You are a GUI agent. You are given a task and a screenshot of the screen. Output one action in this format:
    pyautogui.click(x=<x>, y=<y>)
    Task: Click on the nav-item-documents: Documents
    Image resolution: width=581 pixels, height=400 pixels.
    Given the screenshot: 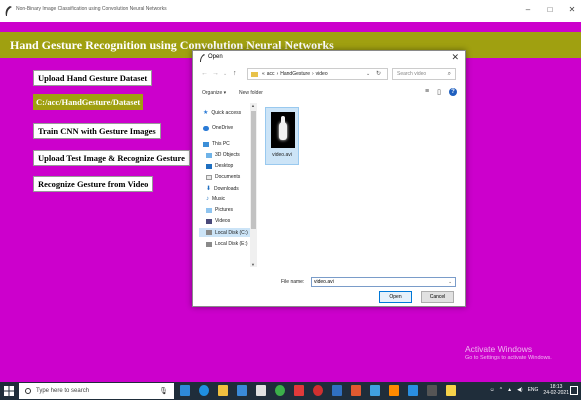 What is the action you would take?
    pyautogui.click(x=223, y=177)
    